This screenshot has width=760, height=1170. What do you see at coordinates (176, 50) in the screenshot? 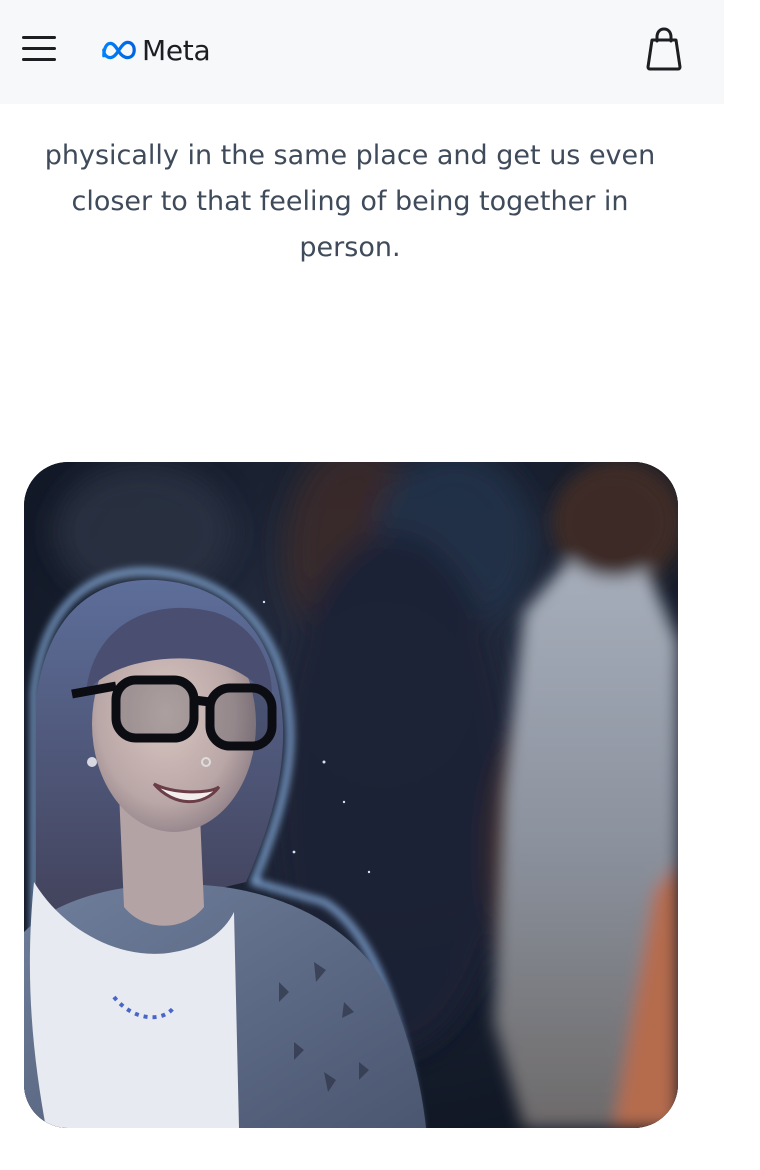
I see `logo-text: Meta` at bounding box center [176, 50].